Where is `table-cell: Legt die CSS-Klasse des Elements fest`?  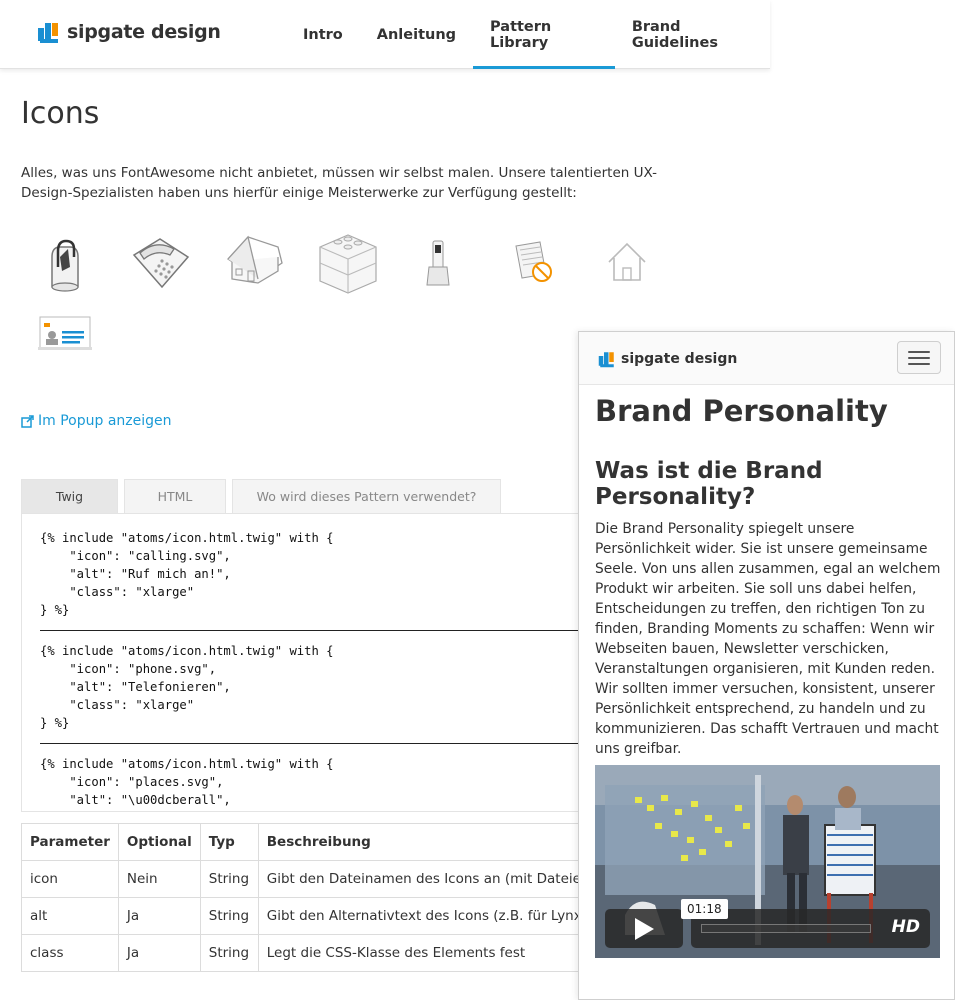
table-cell: Legt die CSS-Klasse des Elements fest is located at coordinates (432, 953).